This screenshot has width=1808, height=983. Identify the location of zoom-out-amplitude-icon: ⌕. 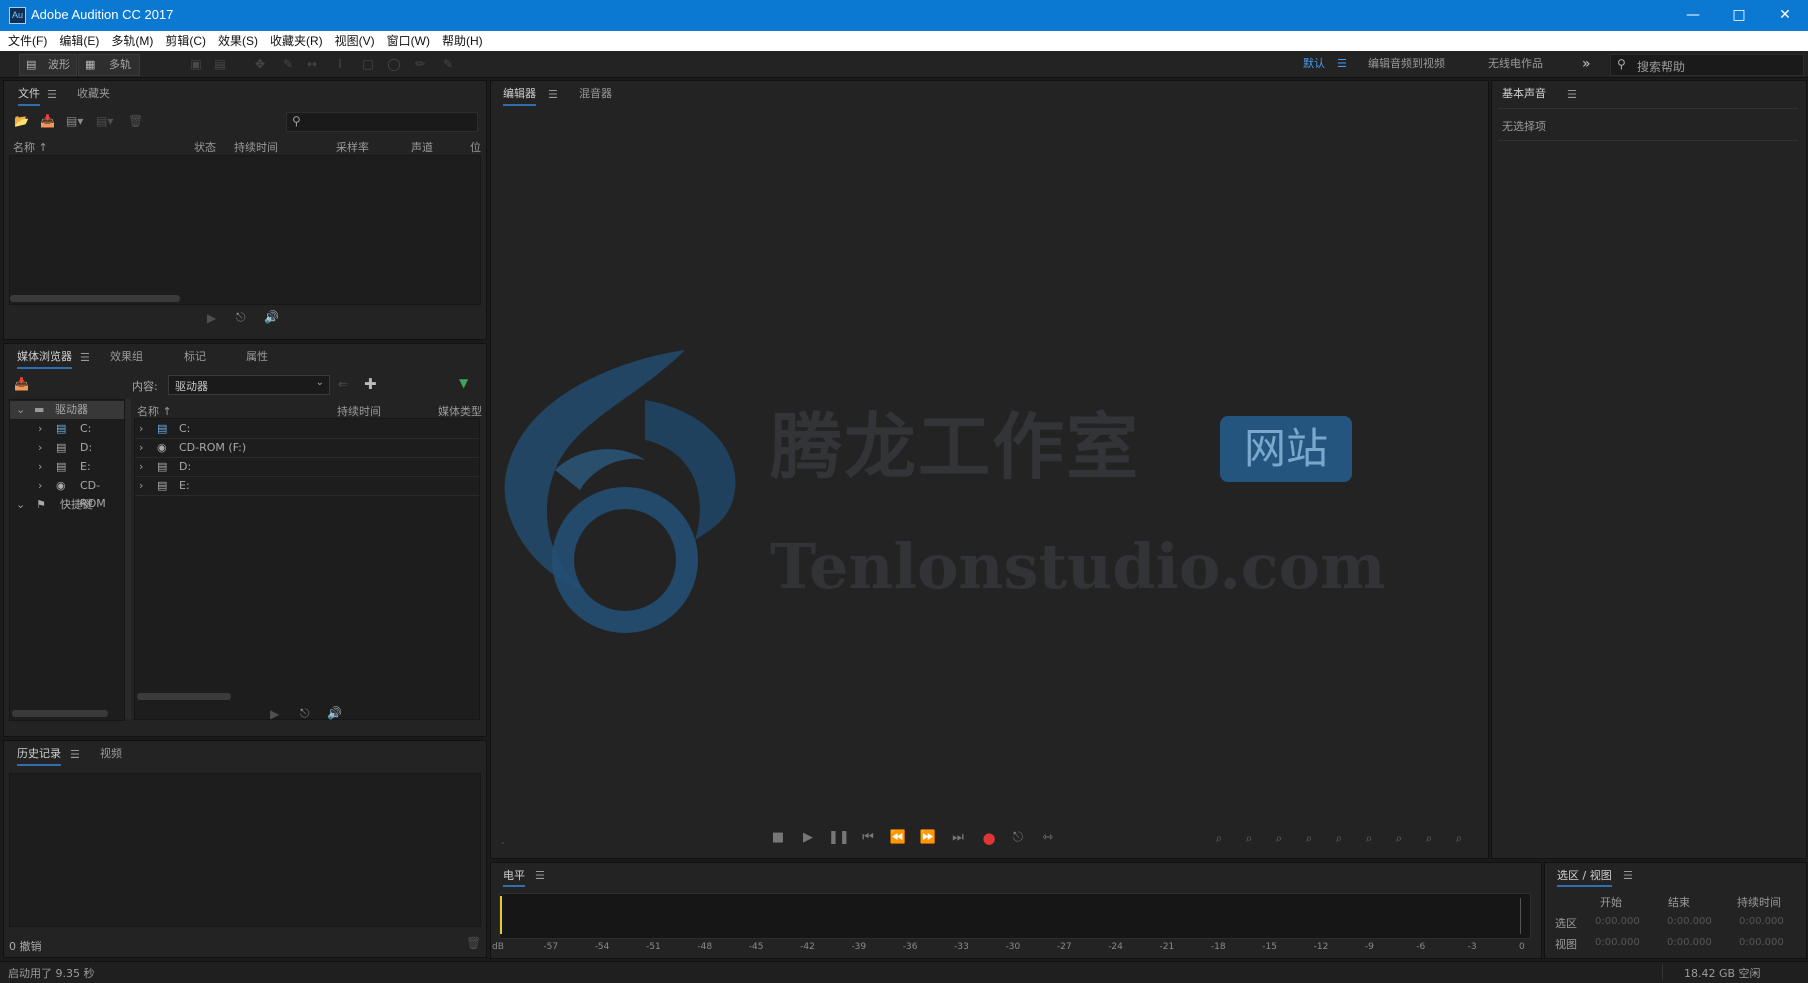
(1249, 838).